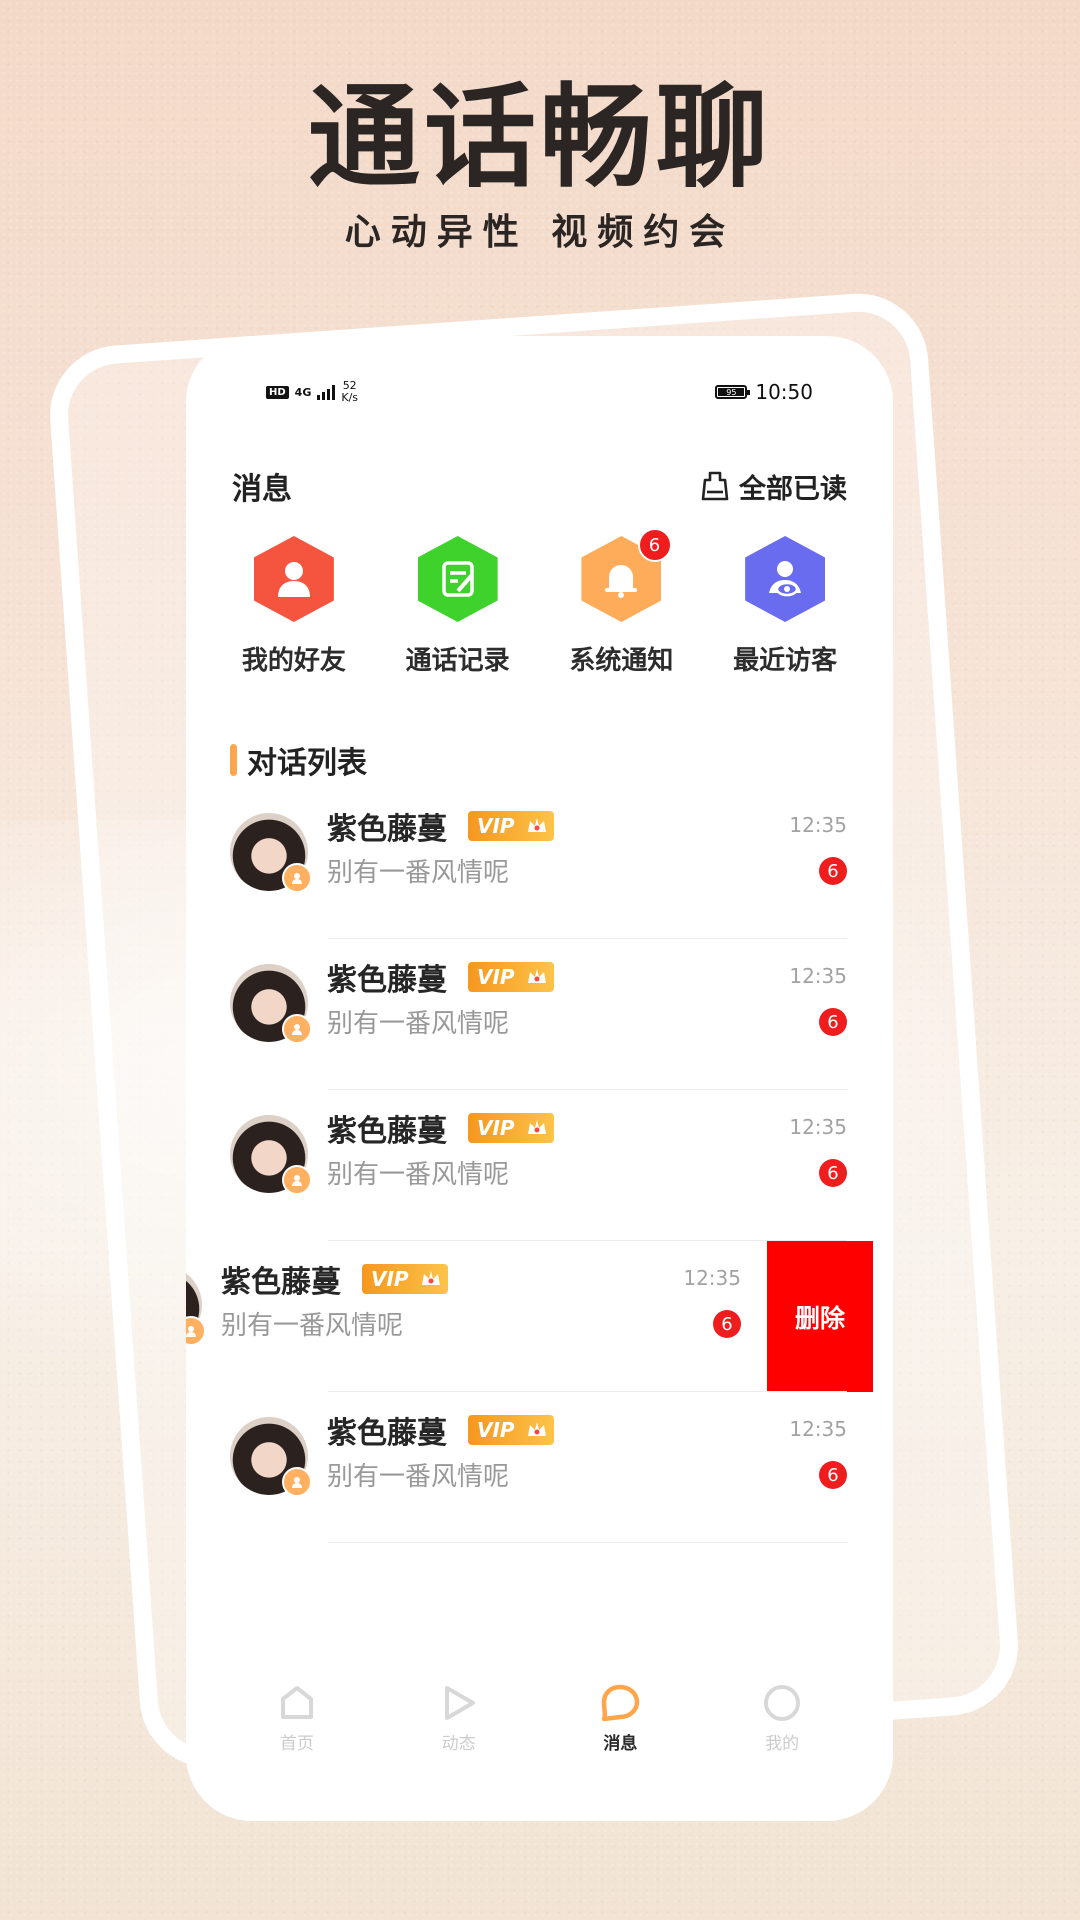 The image size is (1080, 1920). Describe the element at coordinates (459, 1703) in the screenshot. I see `play-icon` at that location.